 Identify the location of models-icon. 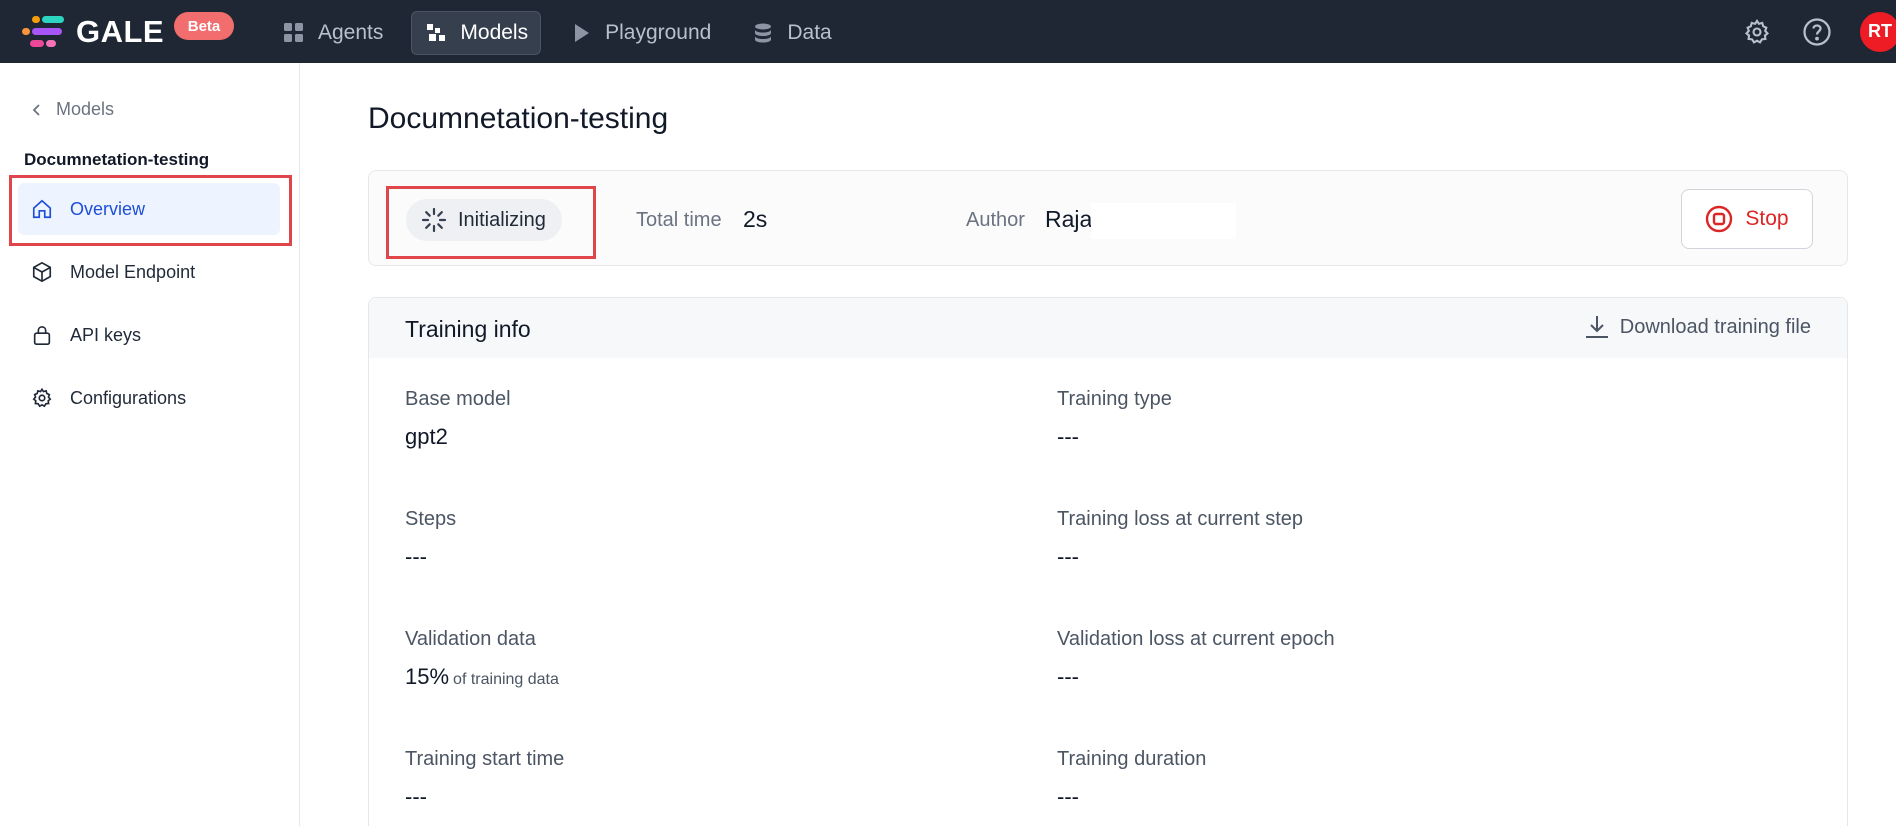
(436, 33).